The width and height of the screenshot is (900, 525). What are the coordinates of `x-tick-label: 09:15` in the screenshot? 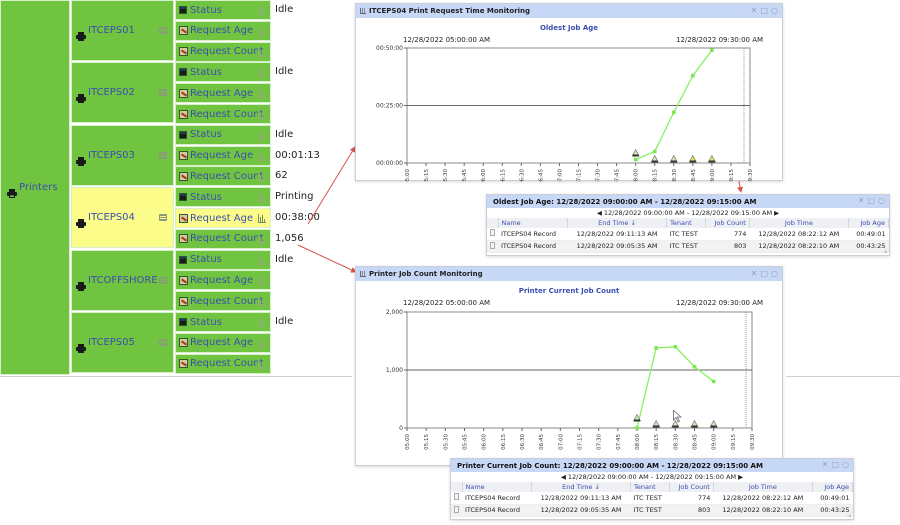 It's located at (732, 175).